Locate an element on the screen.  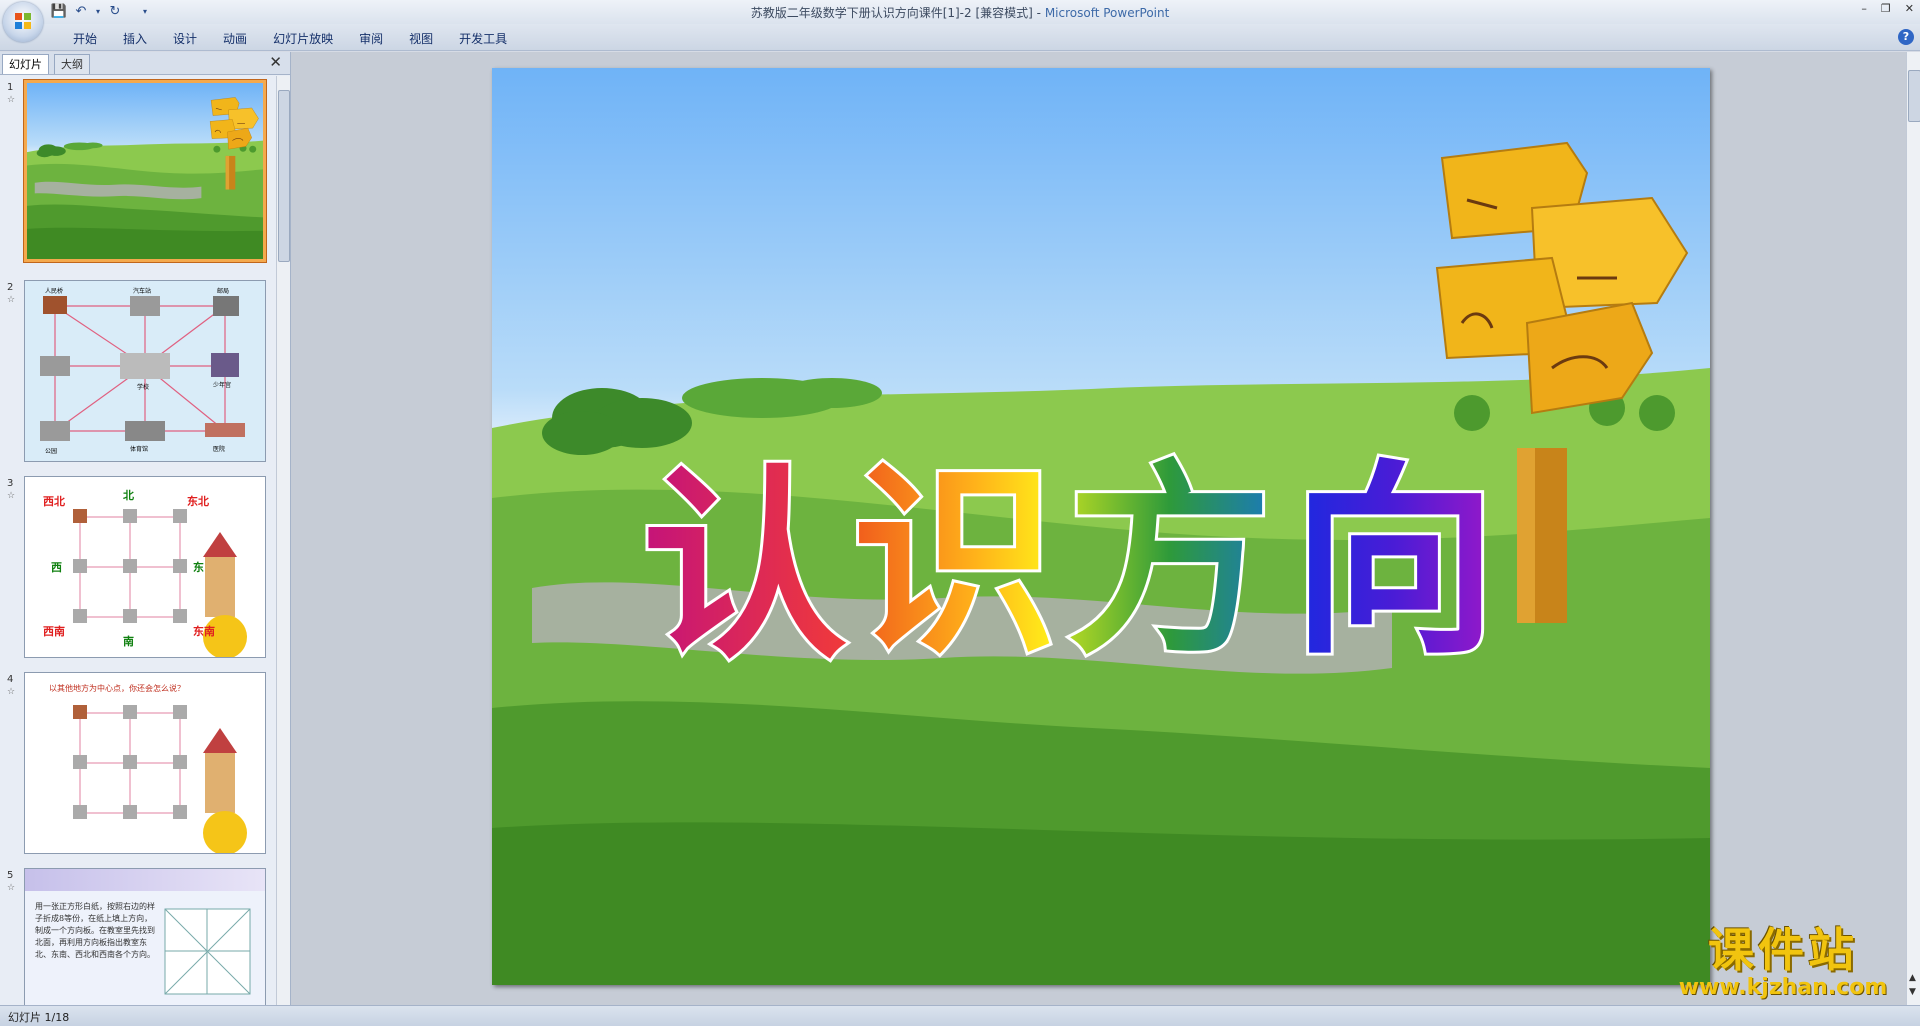
map-label: 体育馆 is located at coordinates (139, 449).